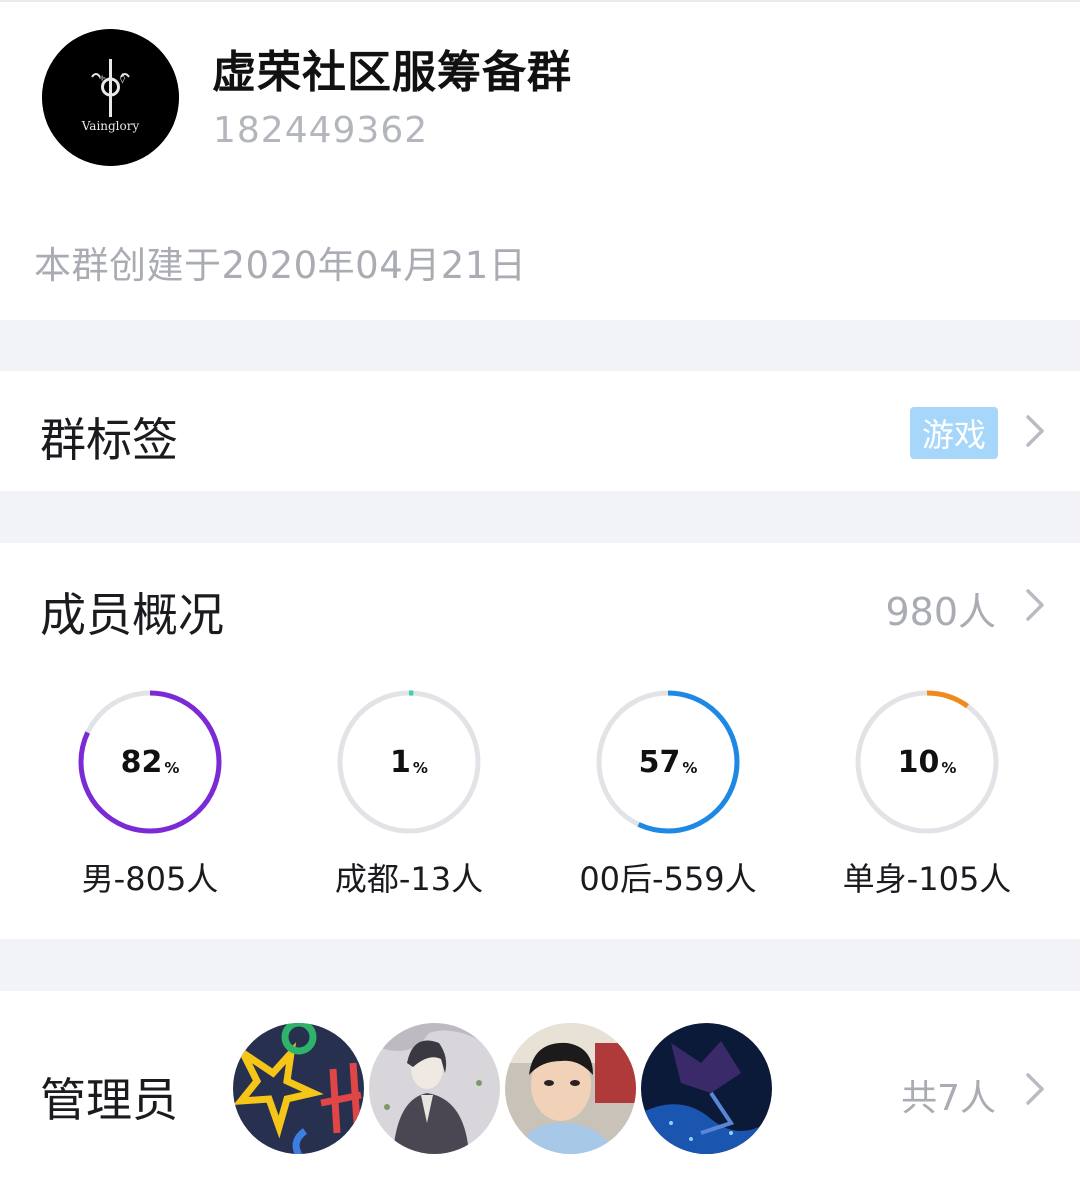  I want to click on stat-value: 1, so click(400, 762).